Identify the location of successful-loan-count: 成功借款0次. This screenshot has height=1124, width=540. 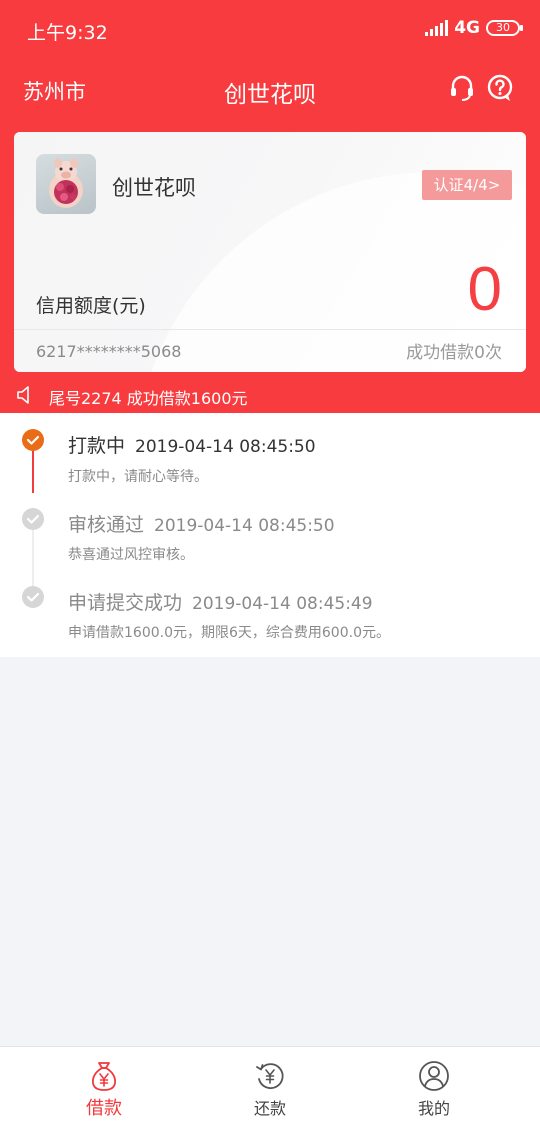
(454, 353).